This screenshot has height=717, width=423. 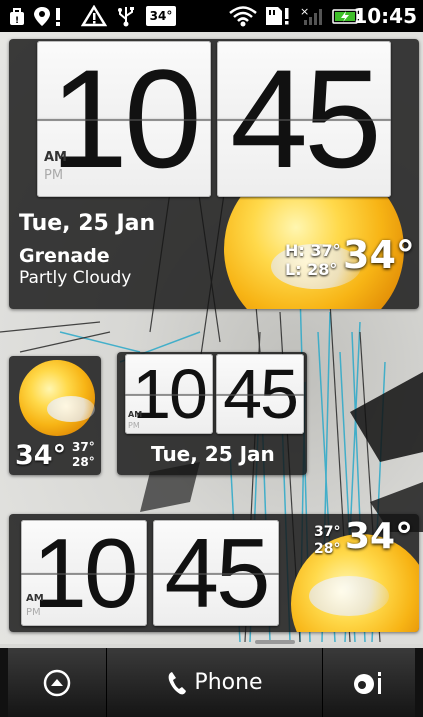 What do you see at coordinates (278, 16) in the screenshot?
I see `sd-alert-icon` at bounding box center [278, 16].